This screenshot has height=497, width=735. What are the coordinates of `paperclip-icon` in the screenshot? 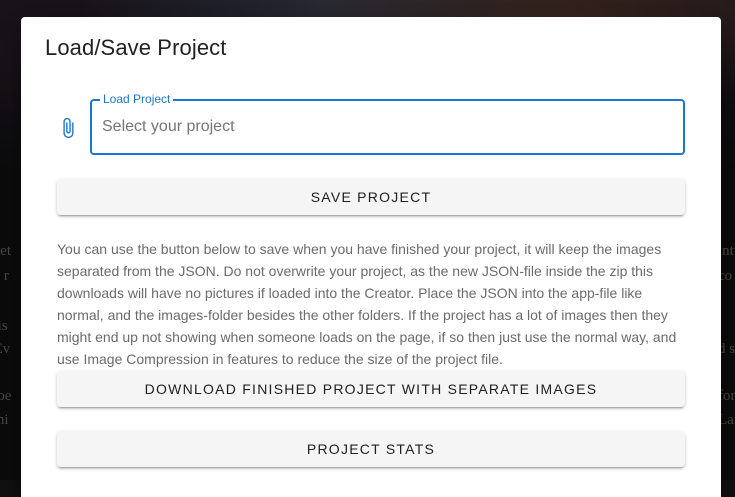 It's located at (68, 128).